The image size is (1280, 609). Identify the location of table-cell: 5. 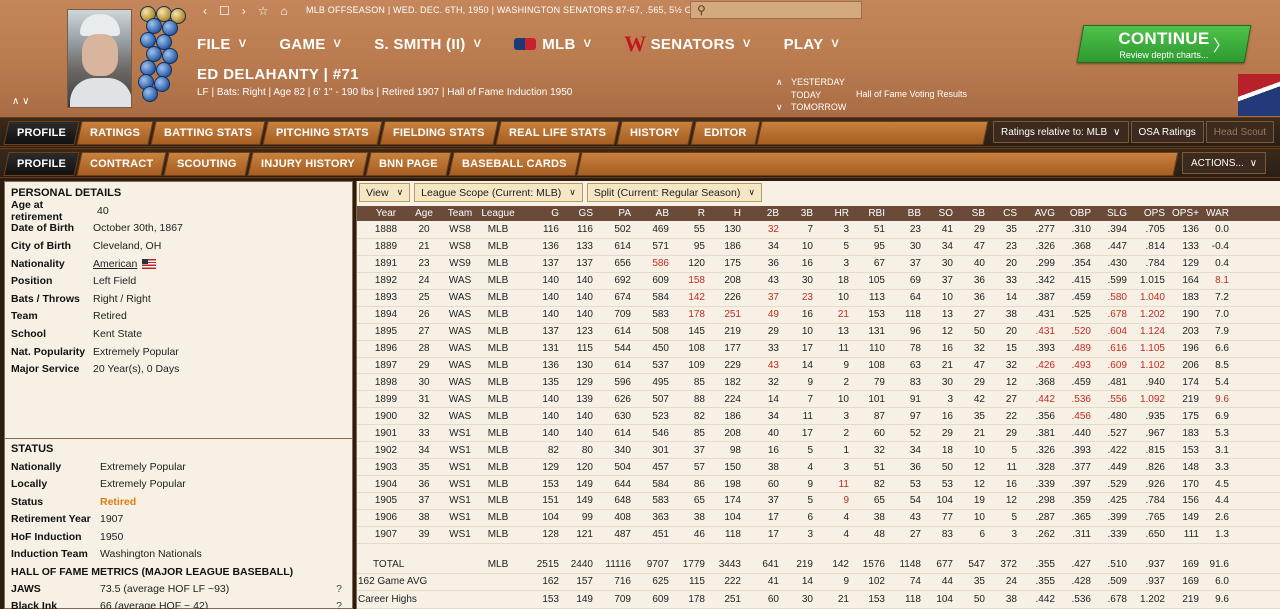
(1014, 450).